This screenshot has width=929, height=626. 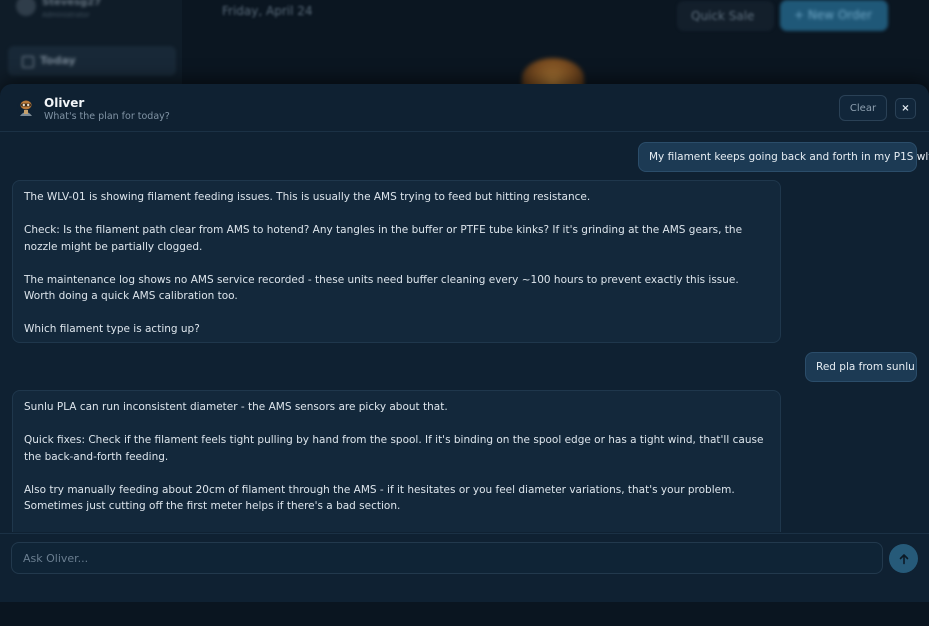 I want to click on send-button, so click(x=903, y=558).